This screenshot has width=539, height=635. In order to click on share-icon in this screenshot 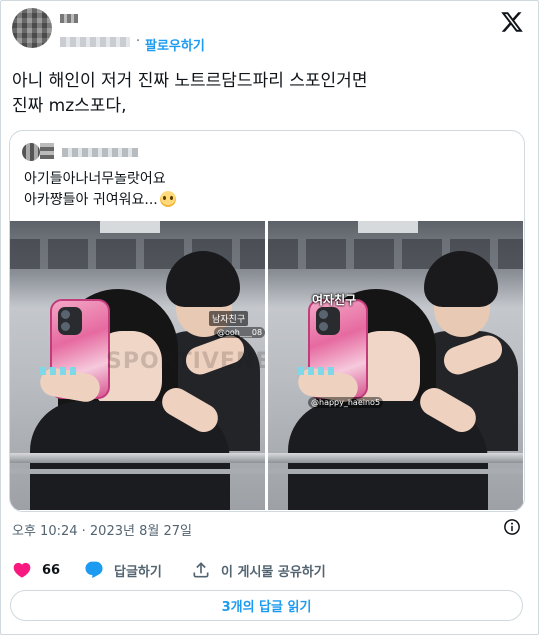, I will do `click(201, 570)`.